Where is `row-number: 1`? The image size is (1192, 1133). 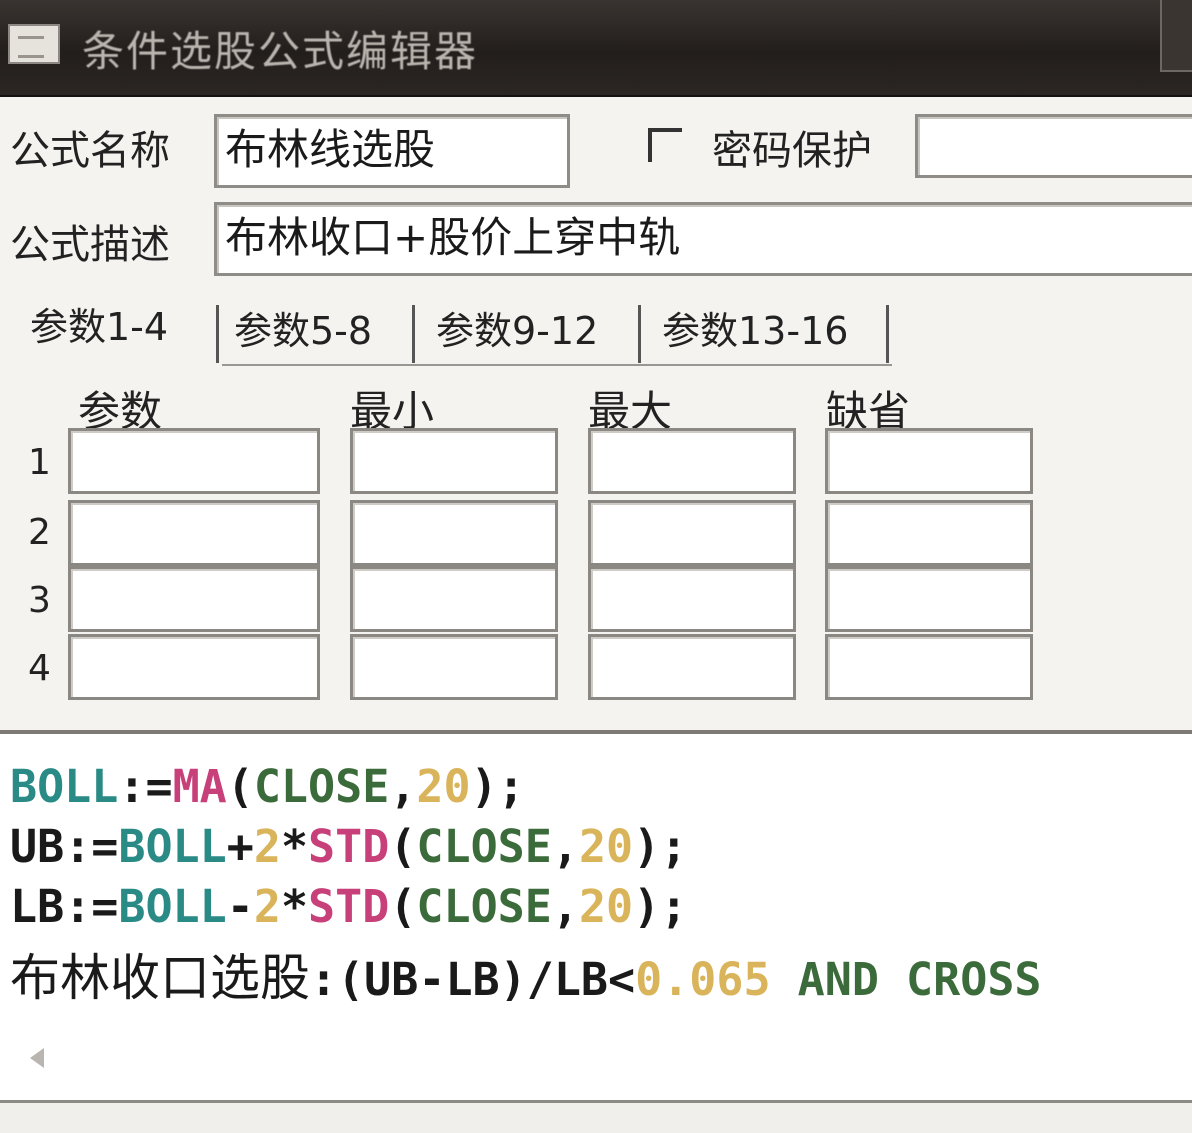
row-number: 1 is located at coordinates (39, 462).